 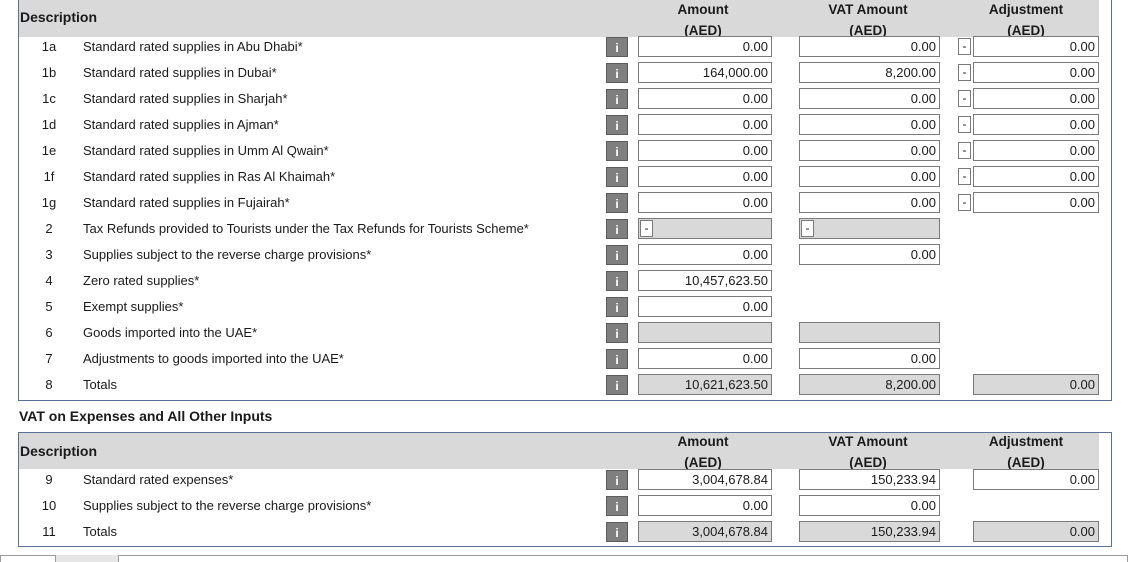 I want to click on vat-sign-field: -, so click(x=807, y=228).